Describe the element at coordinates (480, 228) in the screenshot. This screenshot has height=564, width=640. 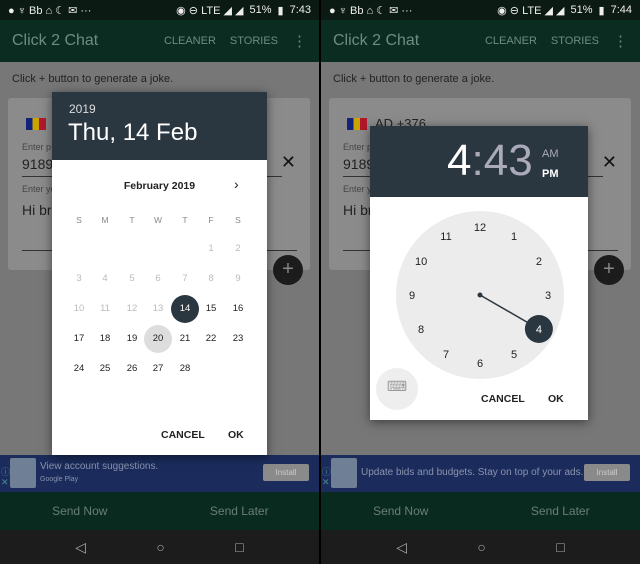
I see `hour-12: 12` at that location.